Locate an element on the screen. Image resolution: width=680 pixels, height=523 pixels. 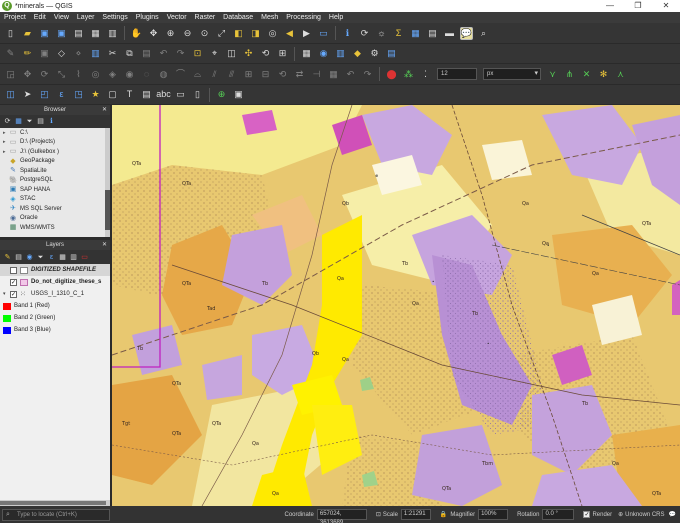
snapping-unit-select: px is located at coordinates (512, 74).